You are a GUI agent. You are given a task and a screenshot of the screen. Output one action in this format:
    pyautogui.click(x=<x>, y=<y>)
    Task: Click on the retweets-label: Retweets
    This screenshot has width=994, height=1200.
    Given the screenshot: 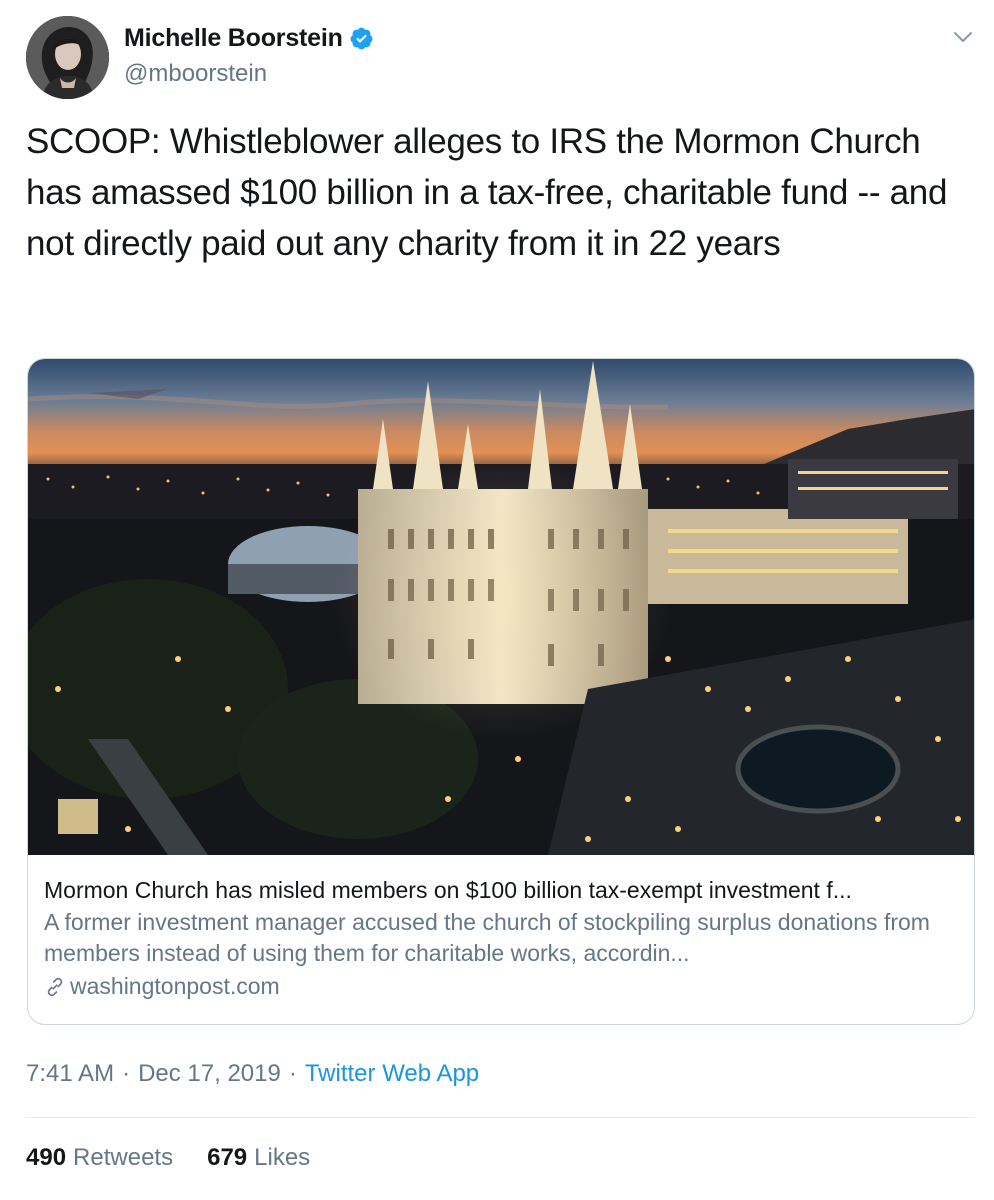 What is the action you would take?
    pyautogui.click(x=123, y=1157)
    